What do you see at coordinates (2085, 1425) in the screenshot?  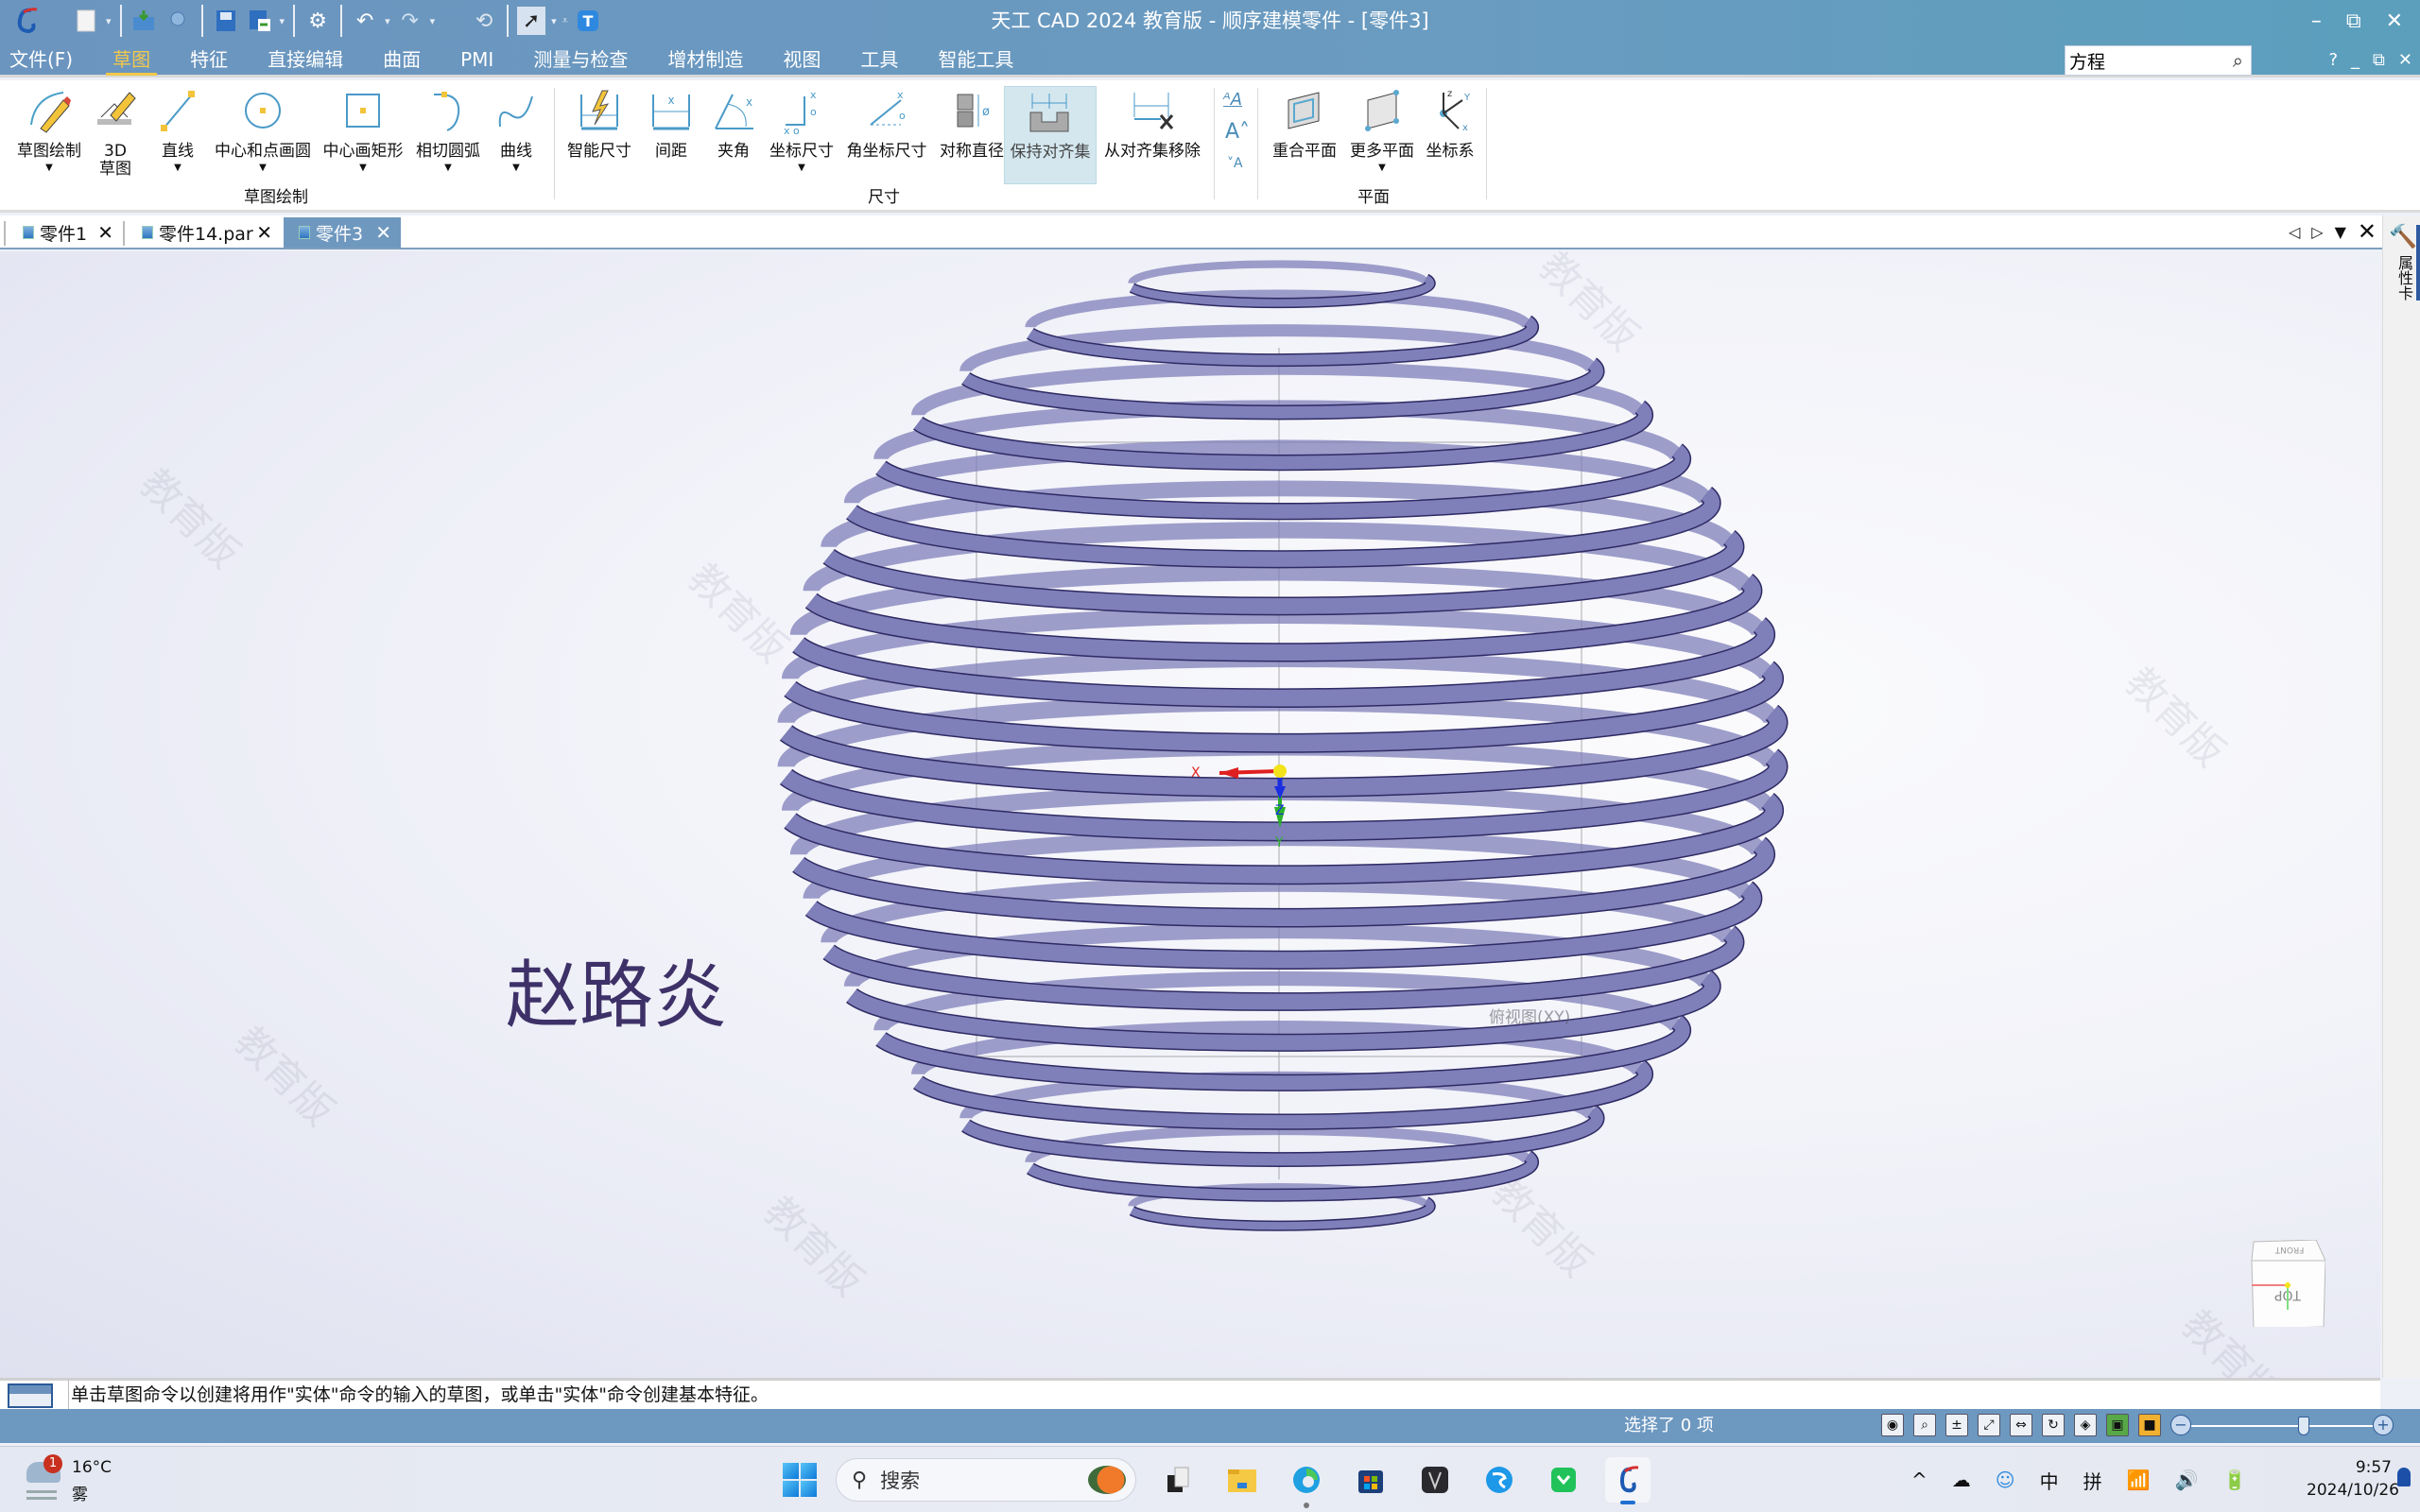 I see `view-orient-icon: ◈` at bounding box center [2085, 1425].